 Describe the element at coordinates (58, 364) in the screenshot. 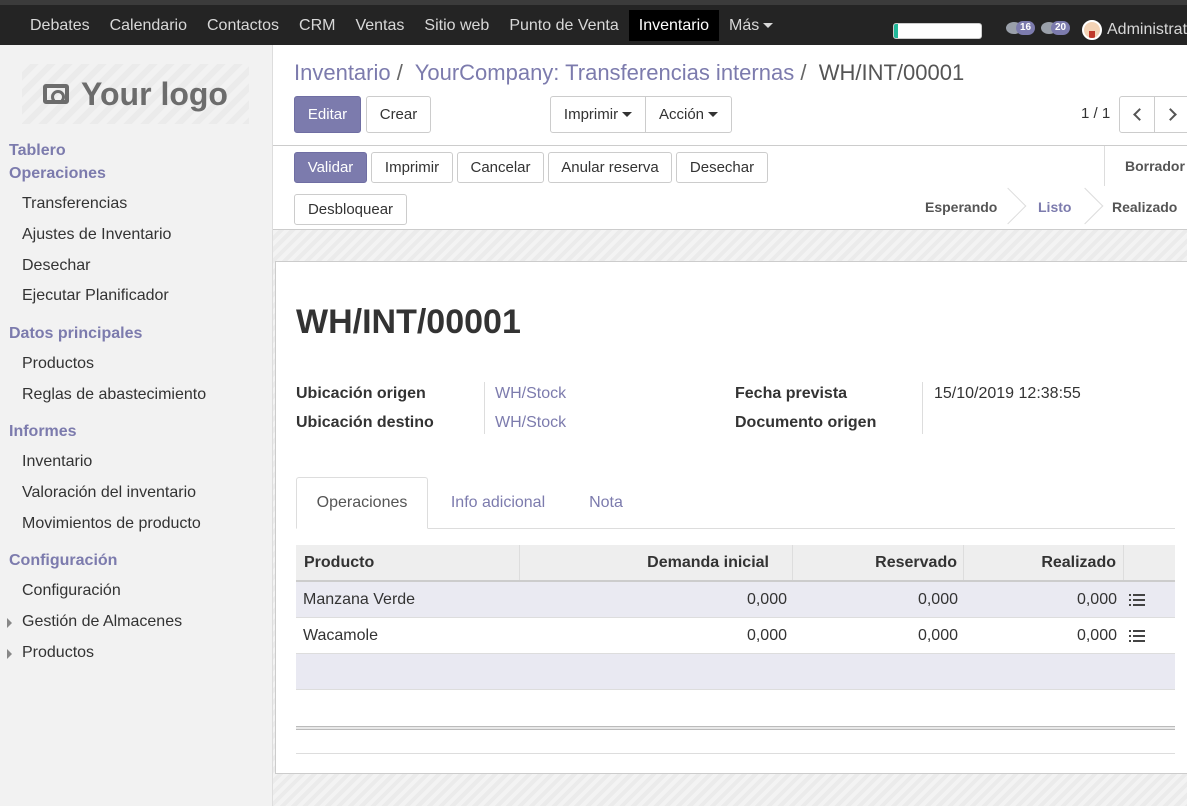

I see `sidebar-item-productos: Productos` at that location.